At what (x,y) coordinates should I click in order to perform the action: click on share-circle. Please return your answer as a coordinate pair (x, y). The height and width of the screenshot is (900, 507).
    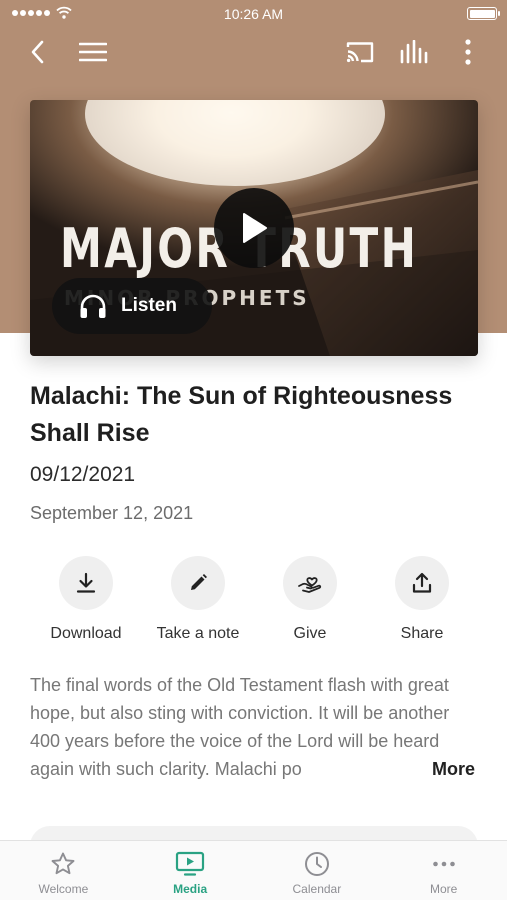
    Looking at the image, I should click on (422, 583).